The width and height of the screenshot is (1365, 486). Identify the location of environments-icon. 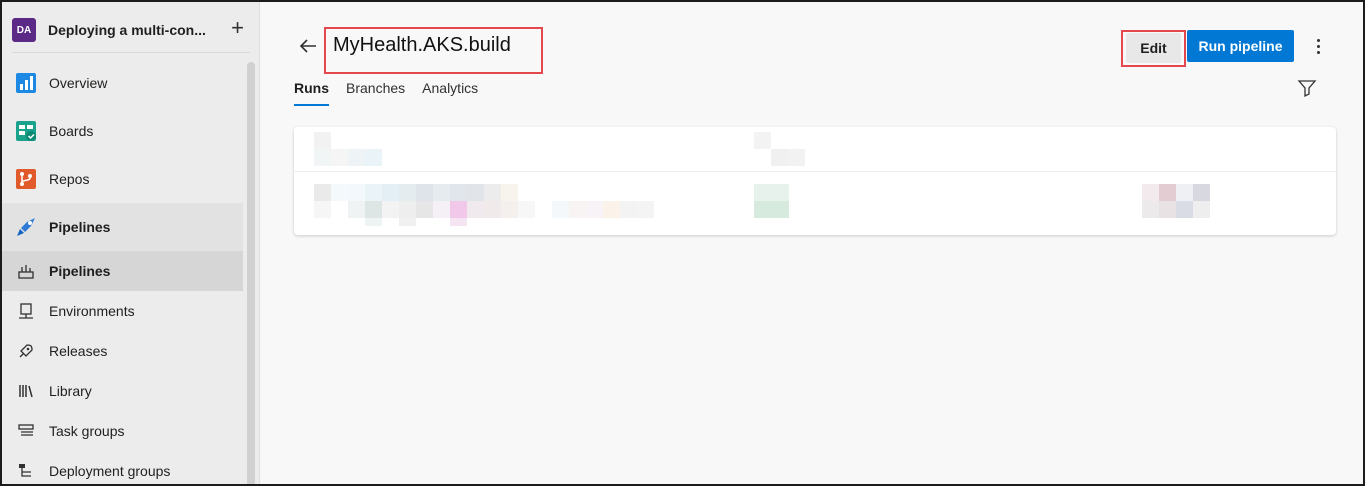
(26, 311).